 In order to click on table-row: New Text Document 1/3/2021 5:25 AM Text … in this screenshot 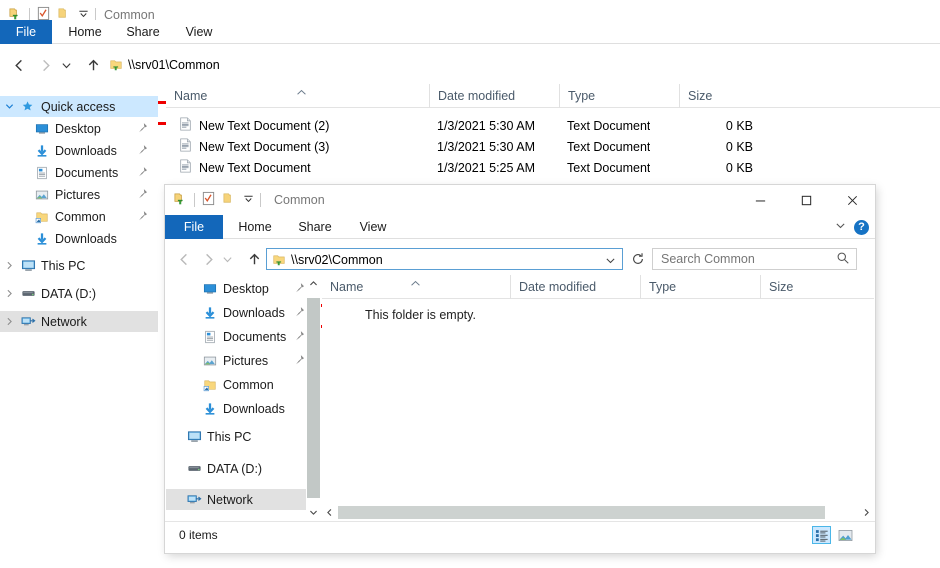, I will do `click(553, 167)`.